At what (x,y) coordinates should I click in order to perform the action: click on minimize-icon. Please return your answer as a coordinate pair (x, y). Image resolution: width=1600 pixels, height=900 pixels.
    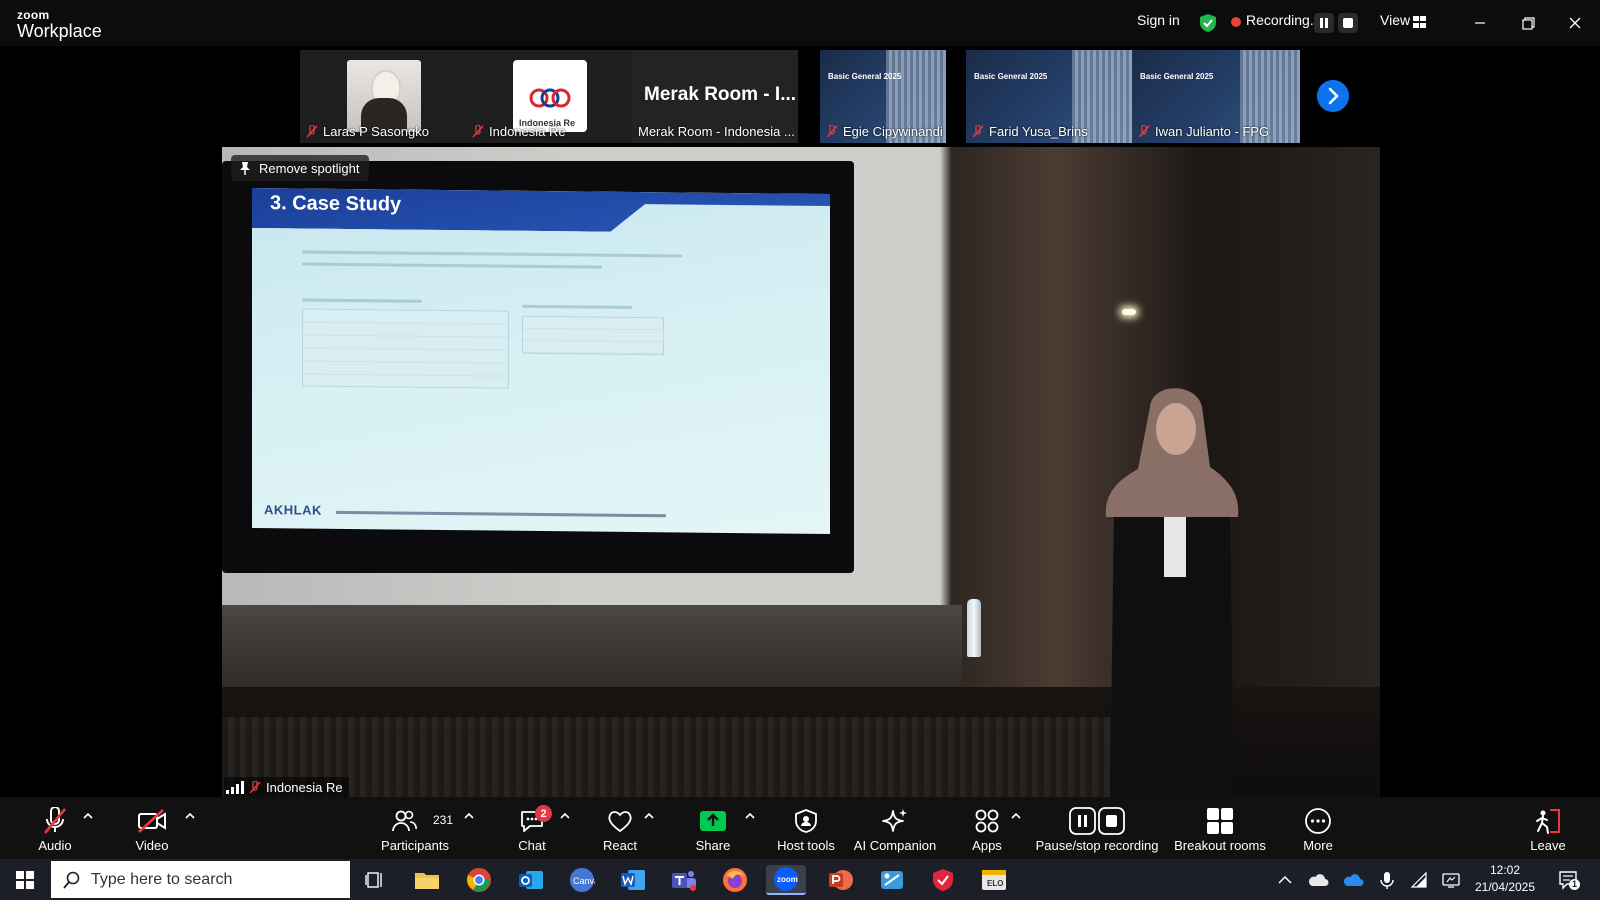
    Looking at the image, I should click on (1480, 23).